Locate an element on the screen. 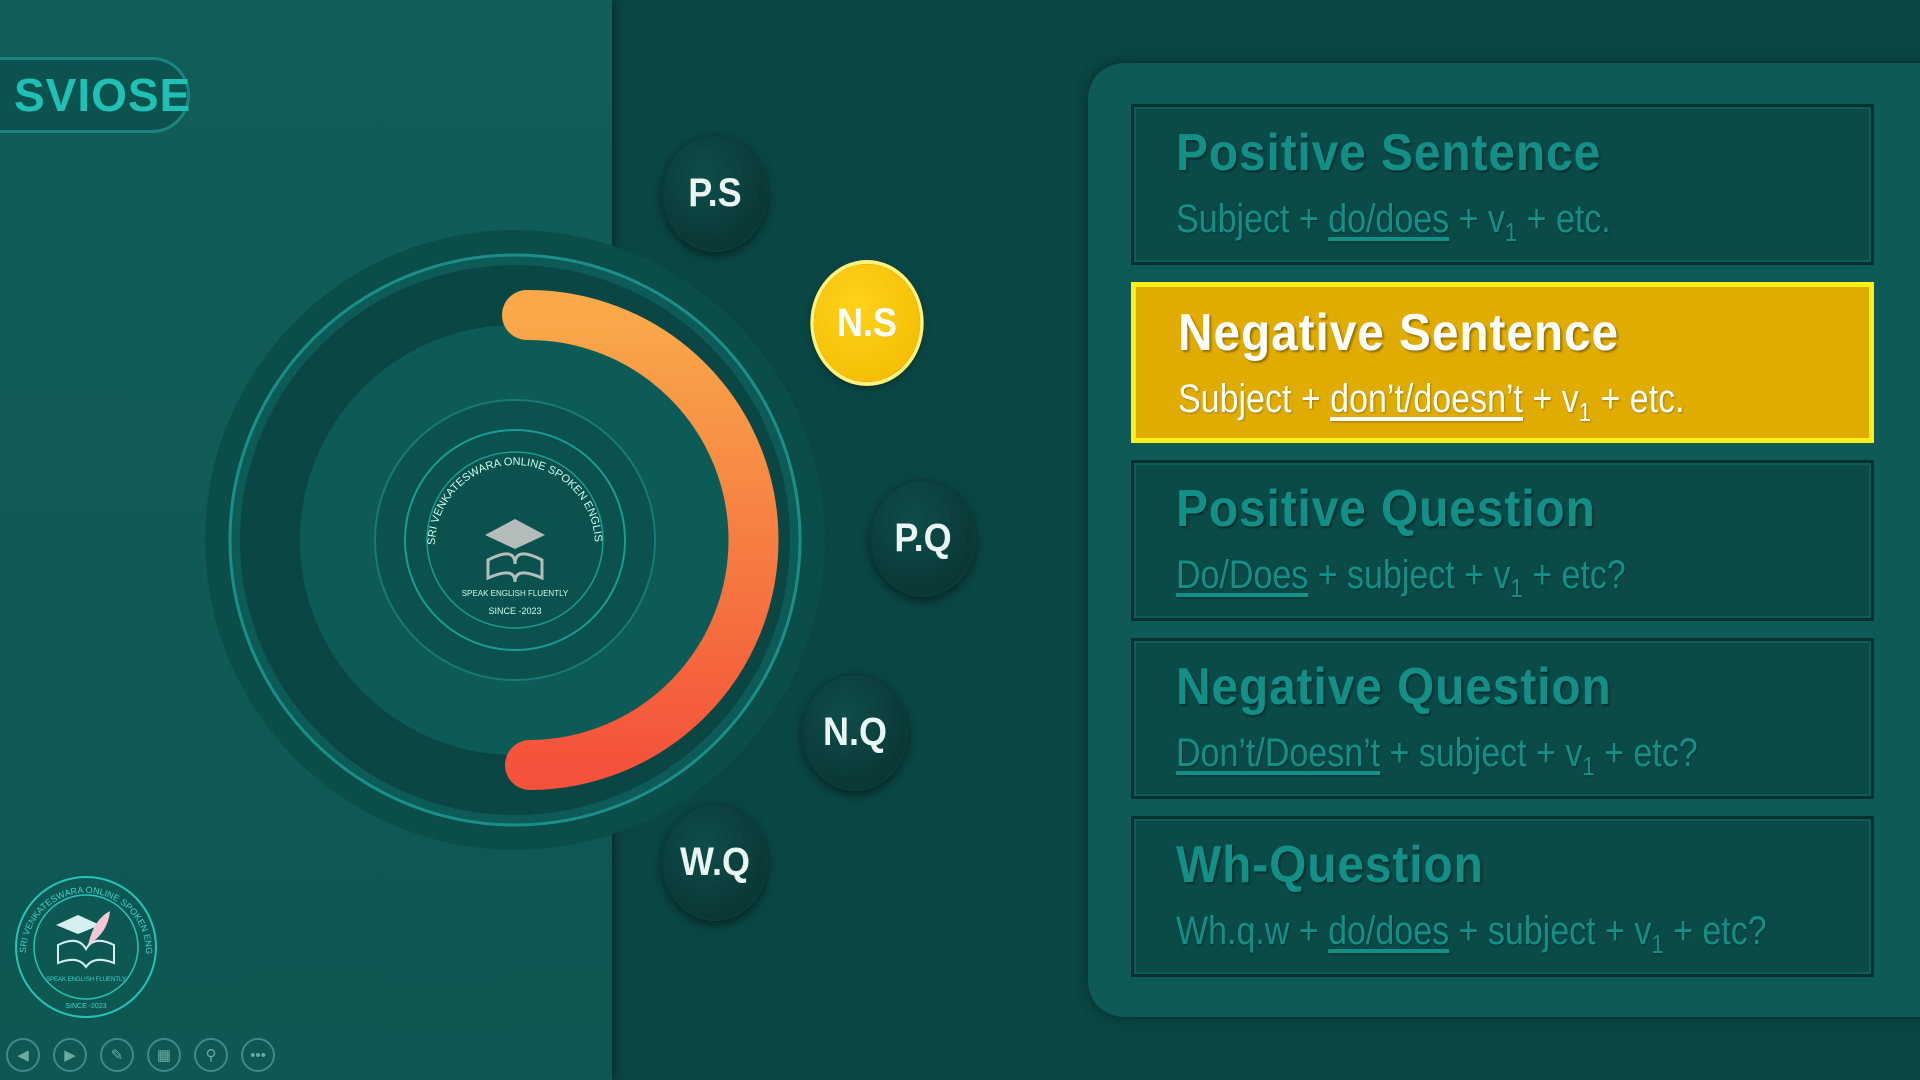  card-title: Wh-Question is located at coordinates (1330, 865).